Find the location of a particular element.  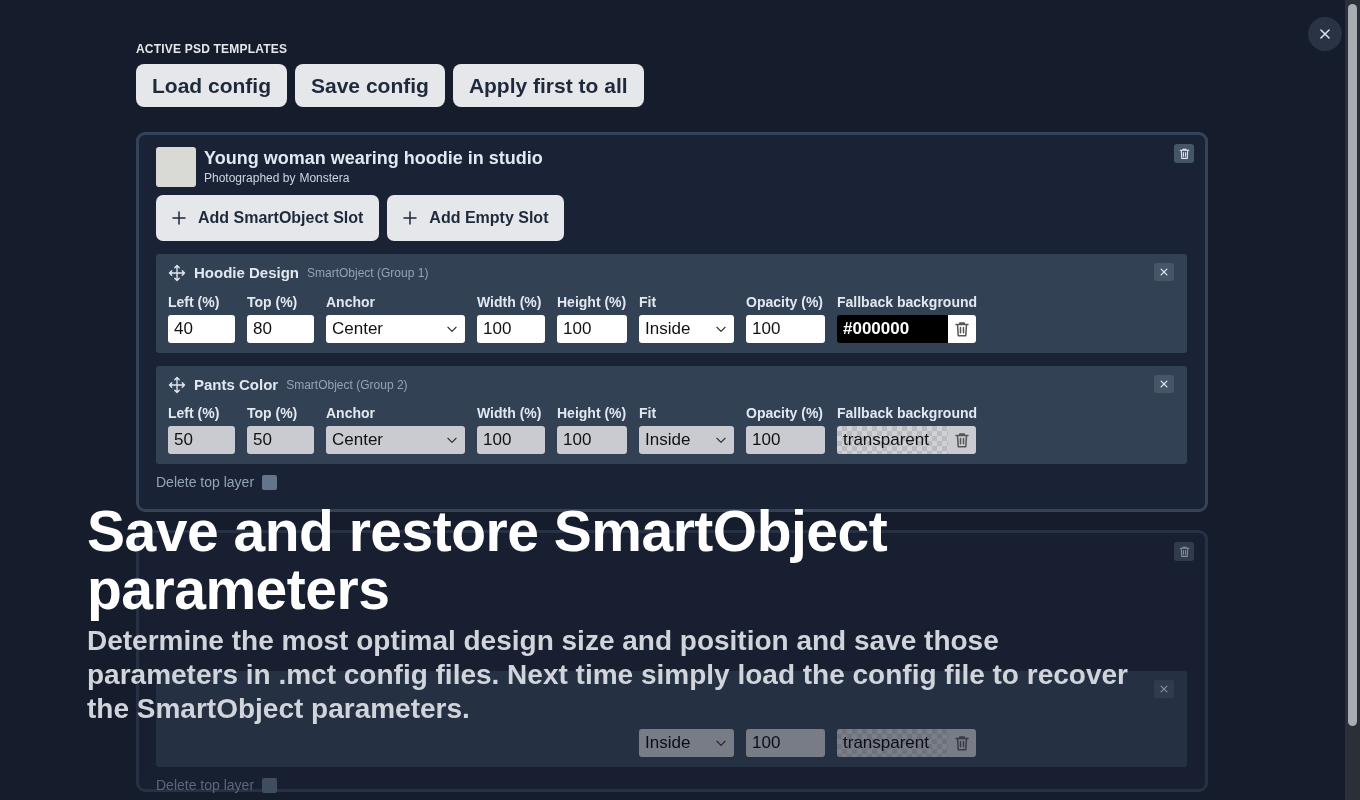

slot-name: Hoodie Design is located at coordinates (246, 273).